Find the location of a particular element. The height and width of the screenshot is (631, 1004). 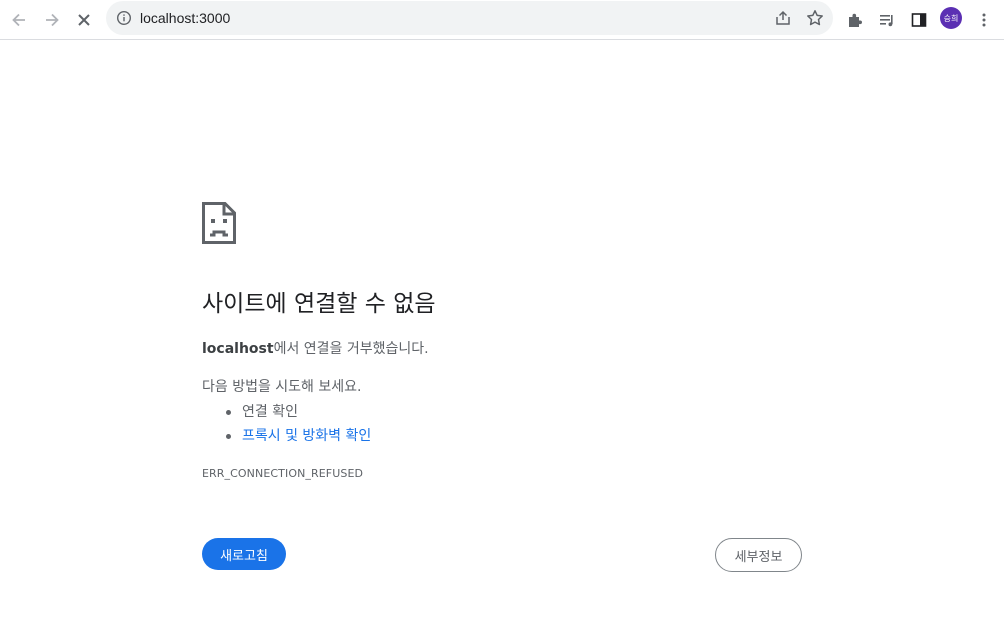

reload-button: 새로고침 is located at coordinates (244, 554).